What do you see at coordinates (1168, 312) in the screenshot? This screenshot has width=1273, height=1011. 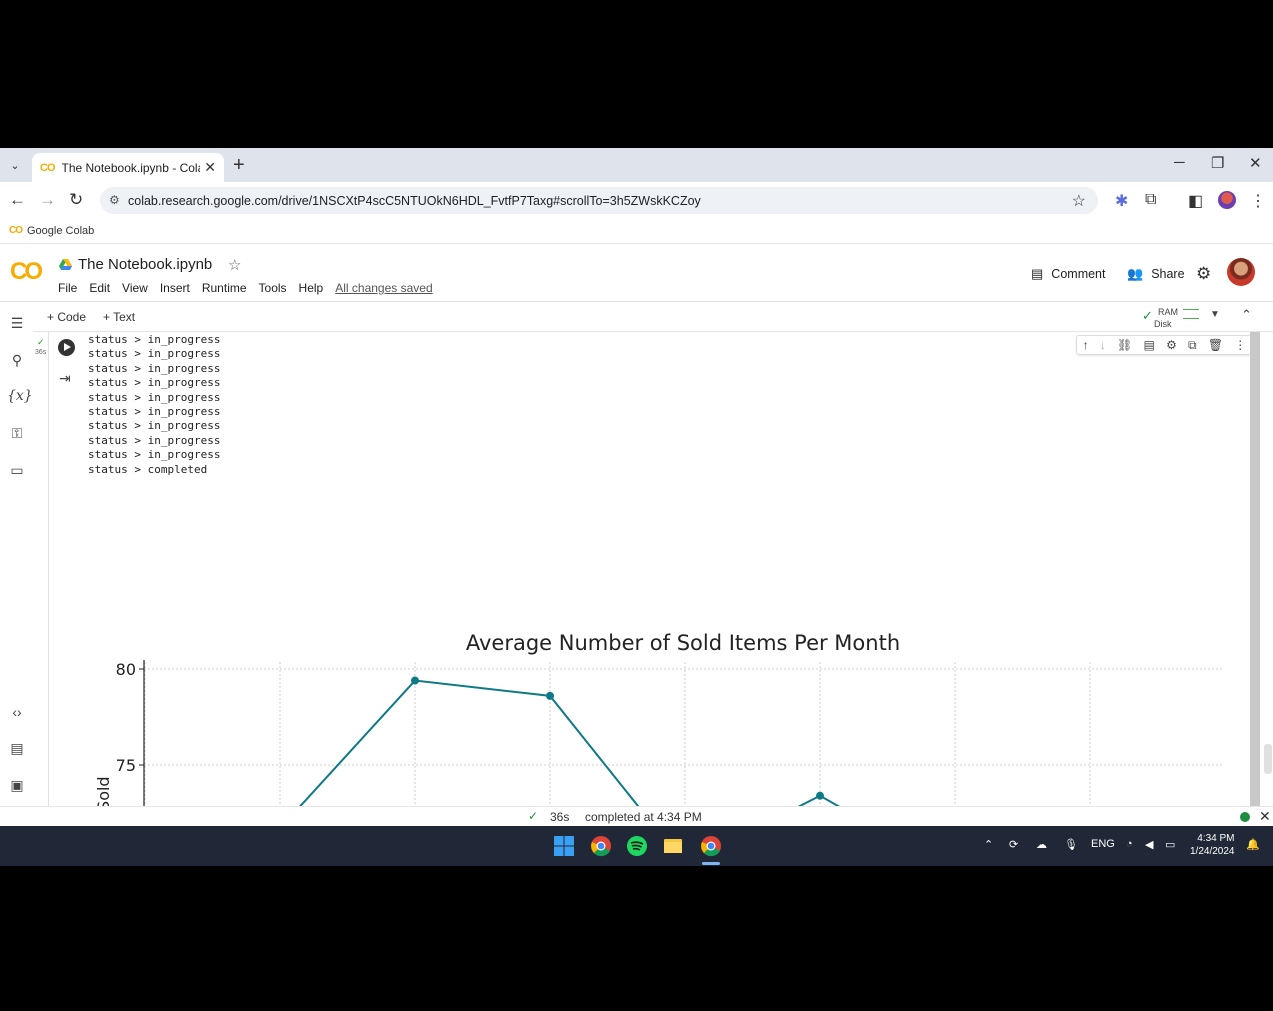 I see `ram-label: RAM` at bounding box center [1168, 312].